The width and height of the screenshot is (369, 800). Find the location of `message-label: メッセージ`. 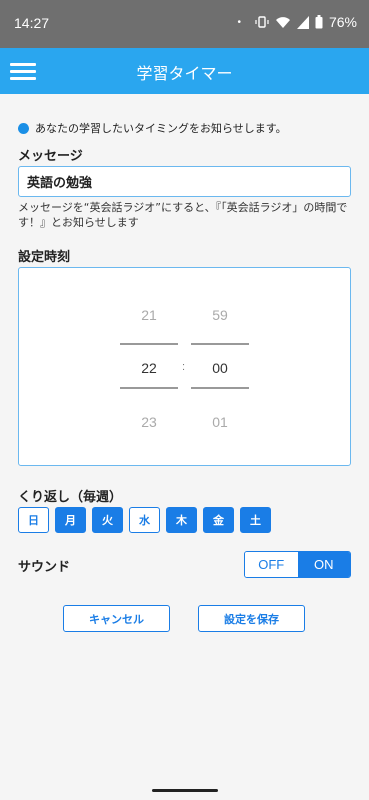

message-label: メッセージ is located at coordinates (50, 156).